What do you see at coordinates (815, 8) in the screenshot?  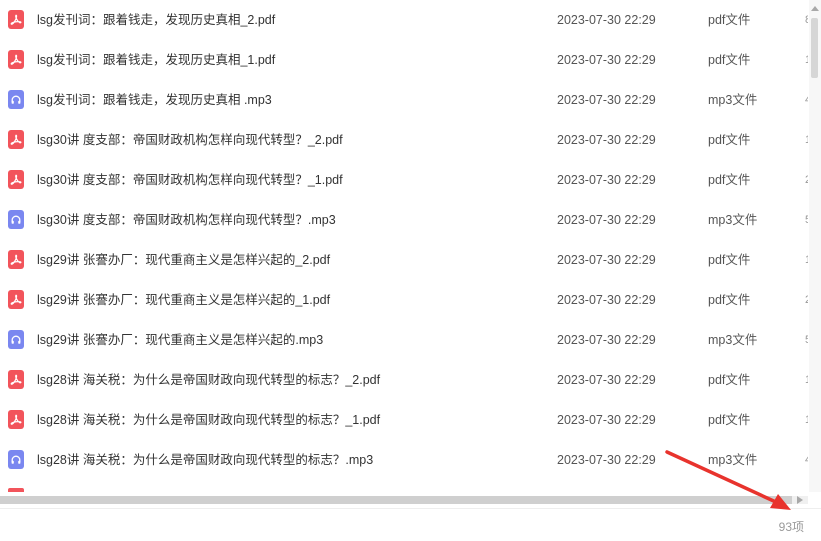 I see `scroll-up-arrow-icon` at bounding box center [815, 8].